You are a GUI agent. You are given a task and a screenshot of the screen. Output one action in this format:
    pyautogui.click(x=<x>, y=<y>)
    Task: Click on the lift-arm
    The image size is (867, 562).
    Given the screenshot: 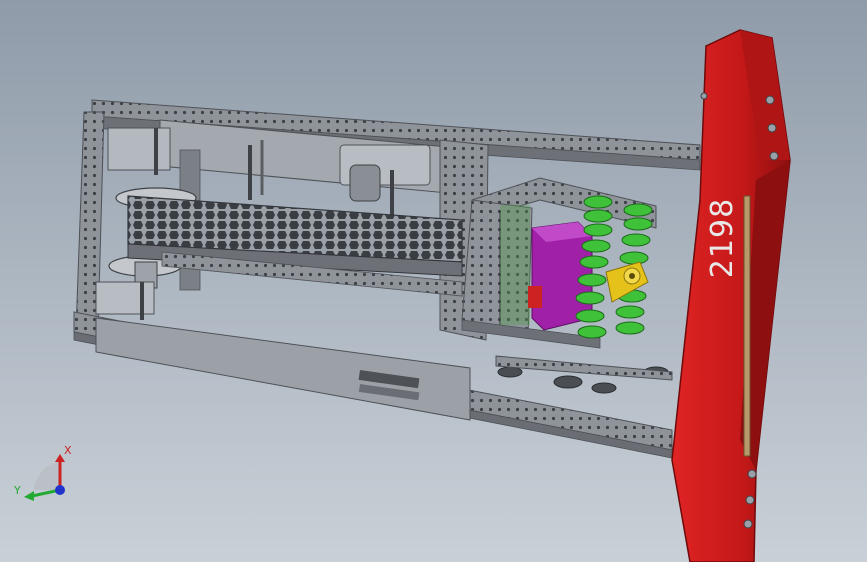 What is the action you would take?
    pyautogui.click(x=295, y=246)
    